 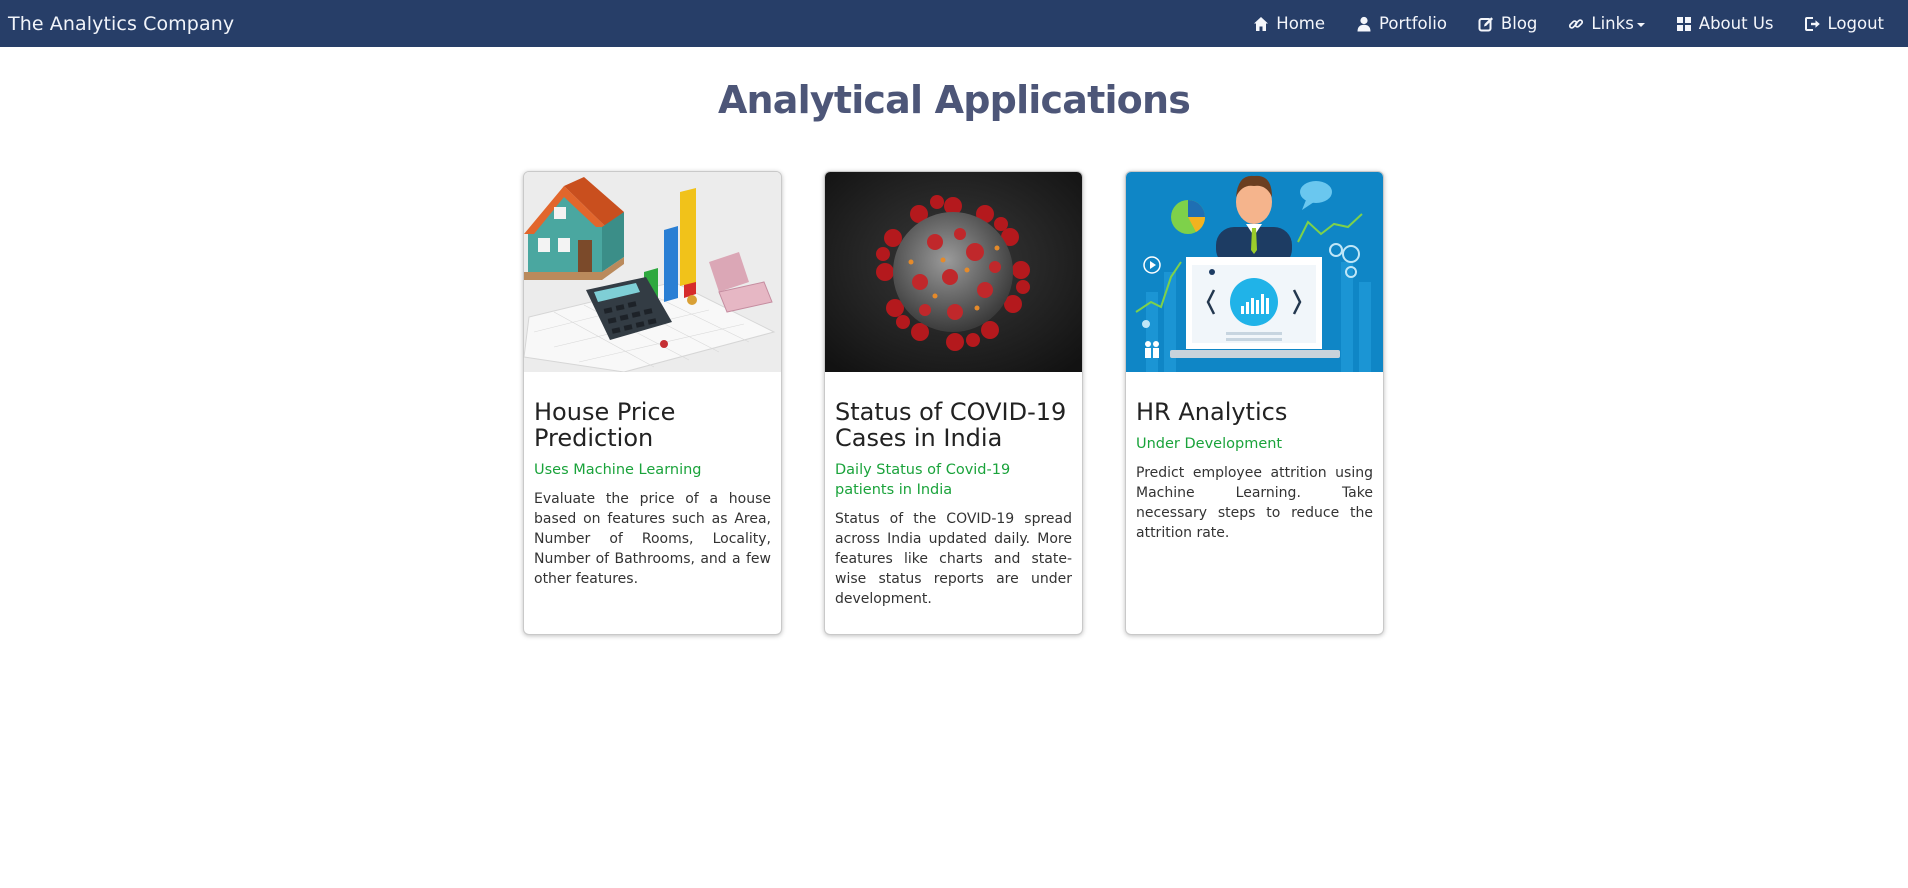 I want to click on nav-logout-label: Logout, so click(x=1856, y=23).